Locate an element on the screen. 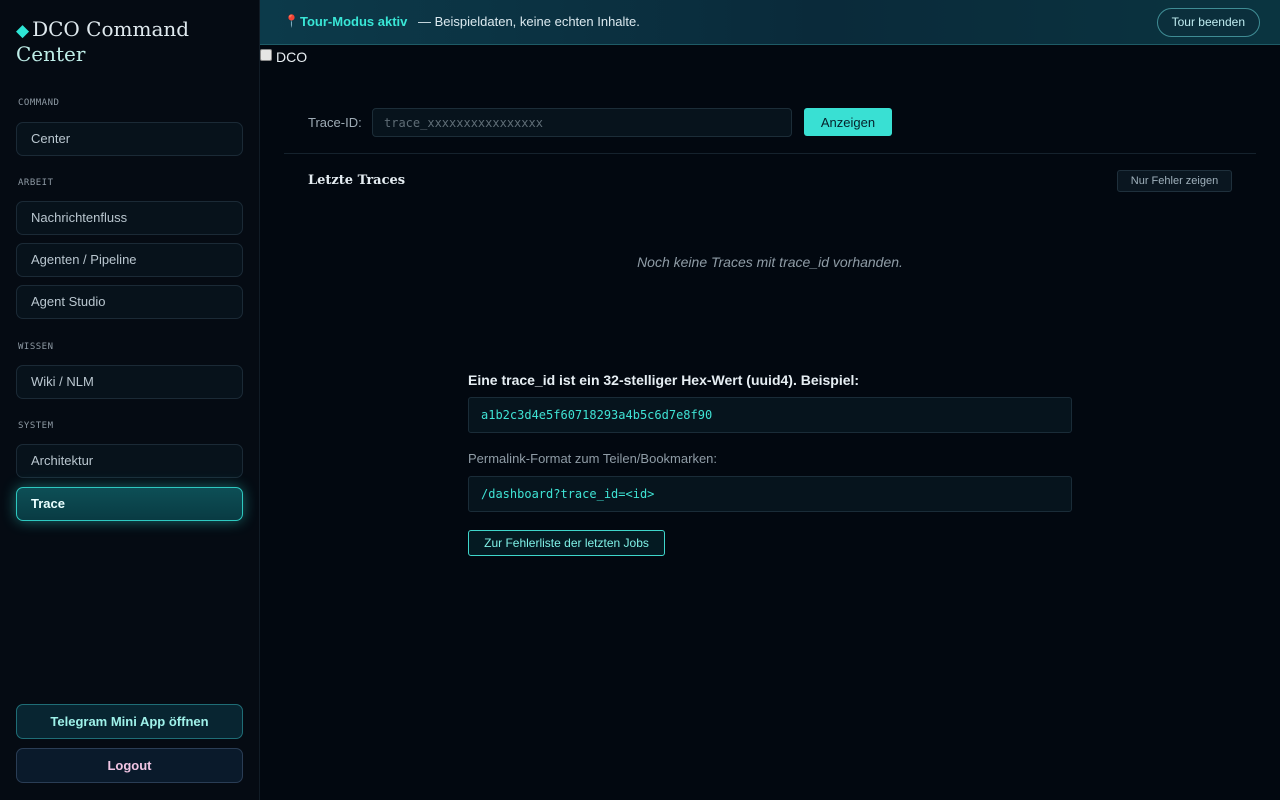 The image size is (1280, 800). end-tour-button: Tour beenden is located at coordinates (1208, 22).